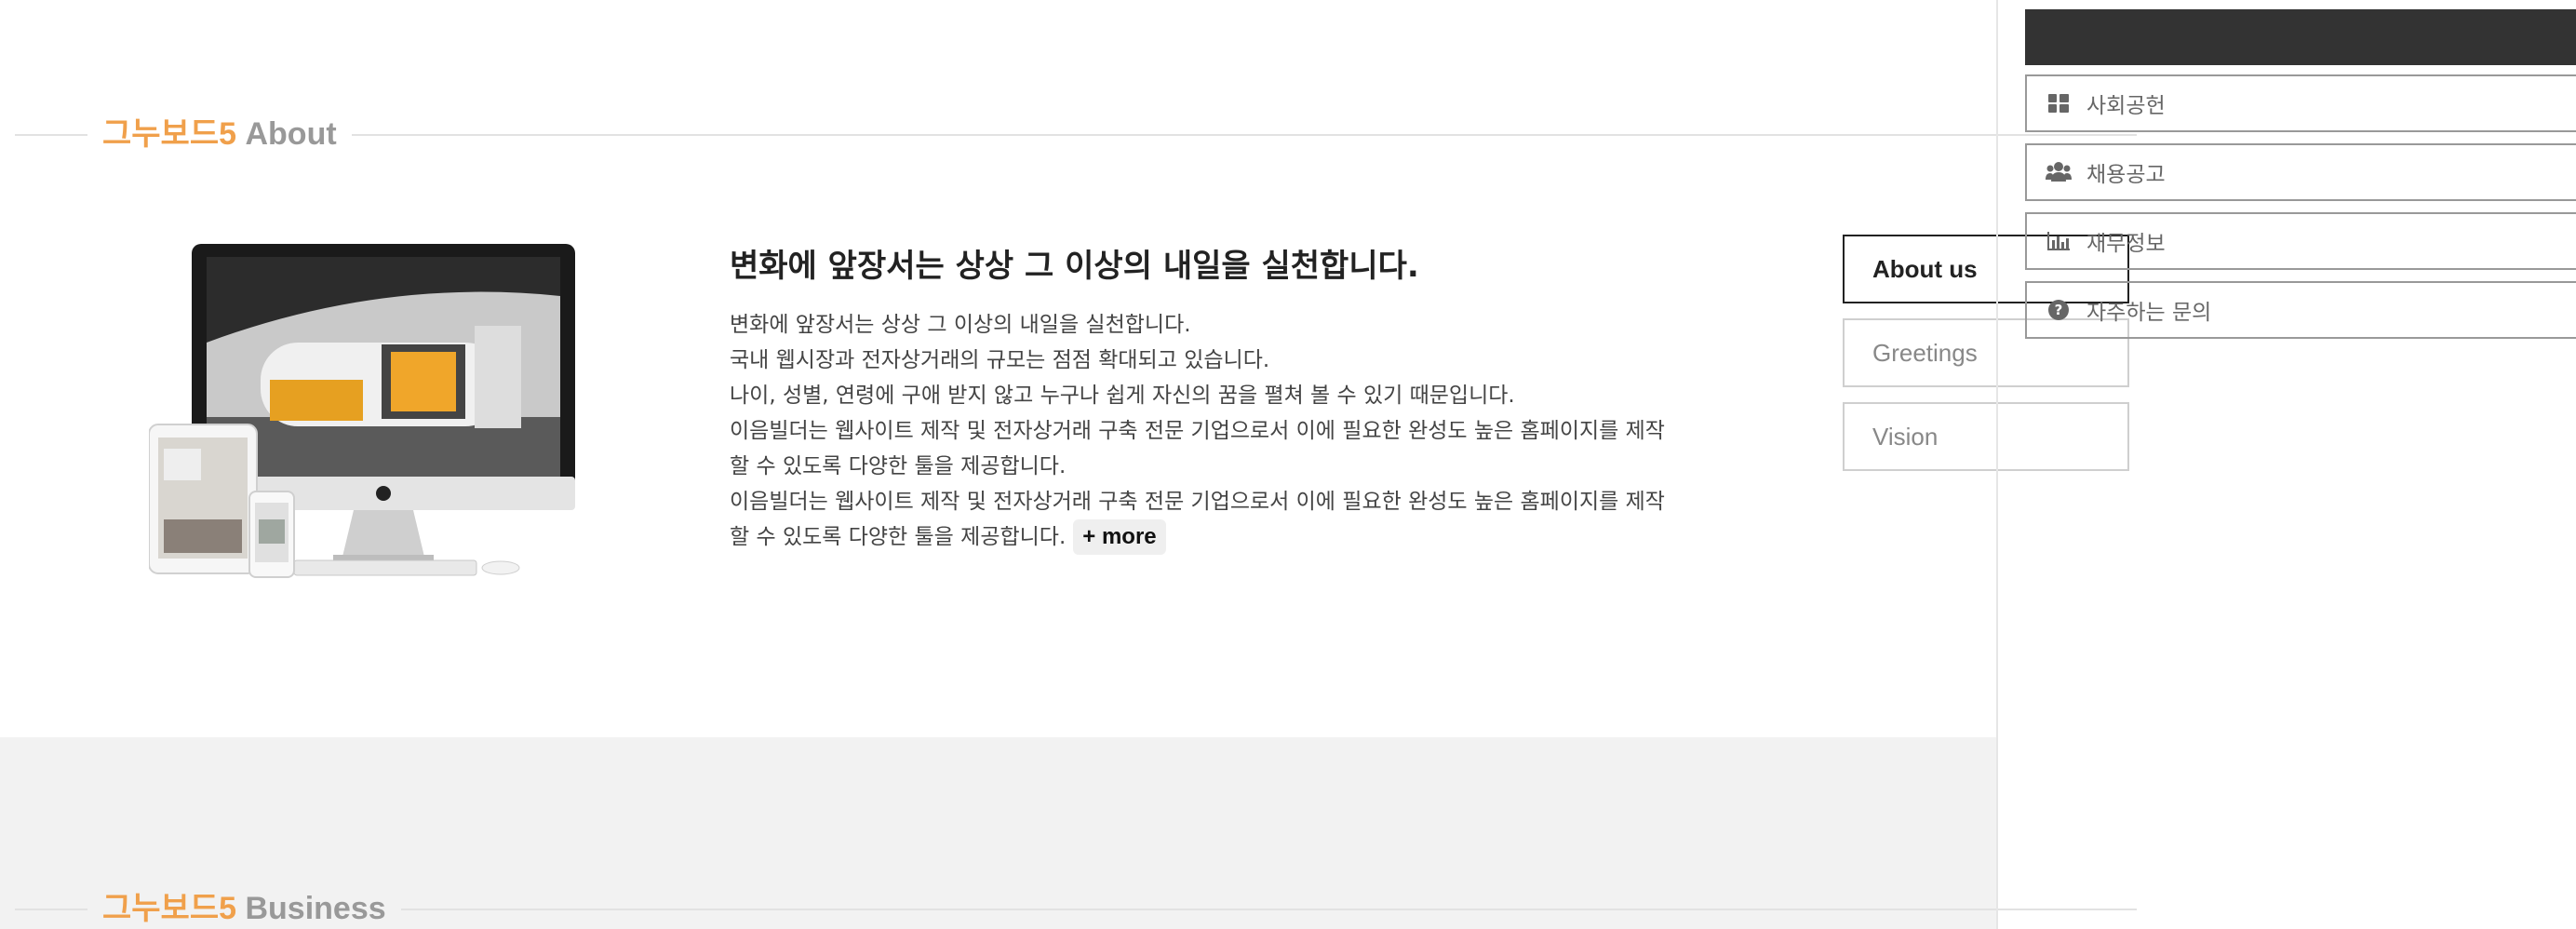 This screenshot has width=2576, height=929. I want to click on quick-panel-divider, so click(1997, 464).